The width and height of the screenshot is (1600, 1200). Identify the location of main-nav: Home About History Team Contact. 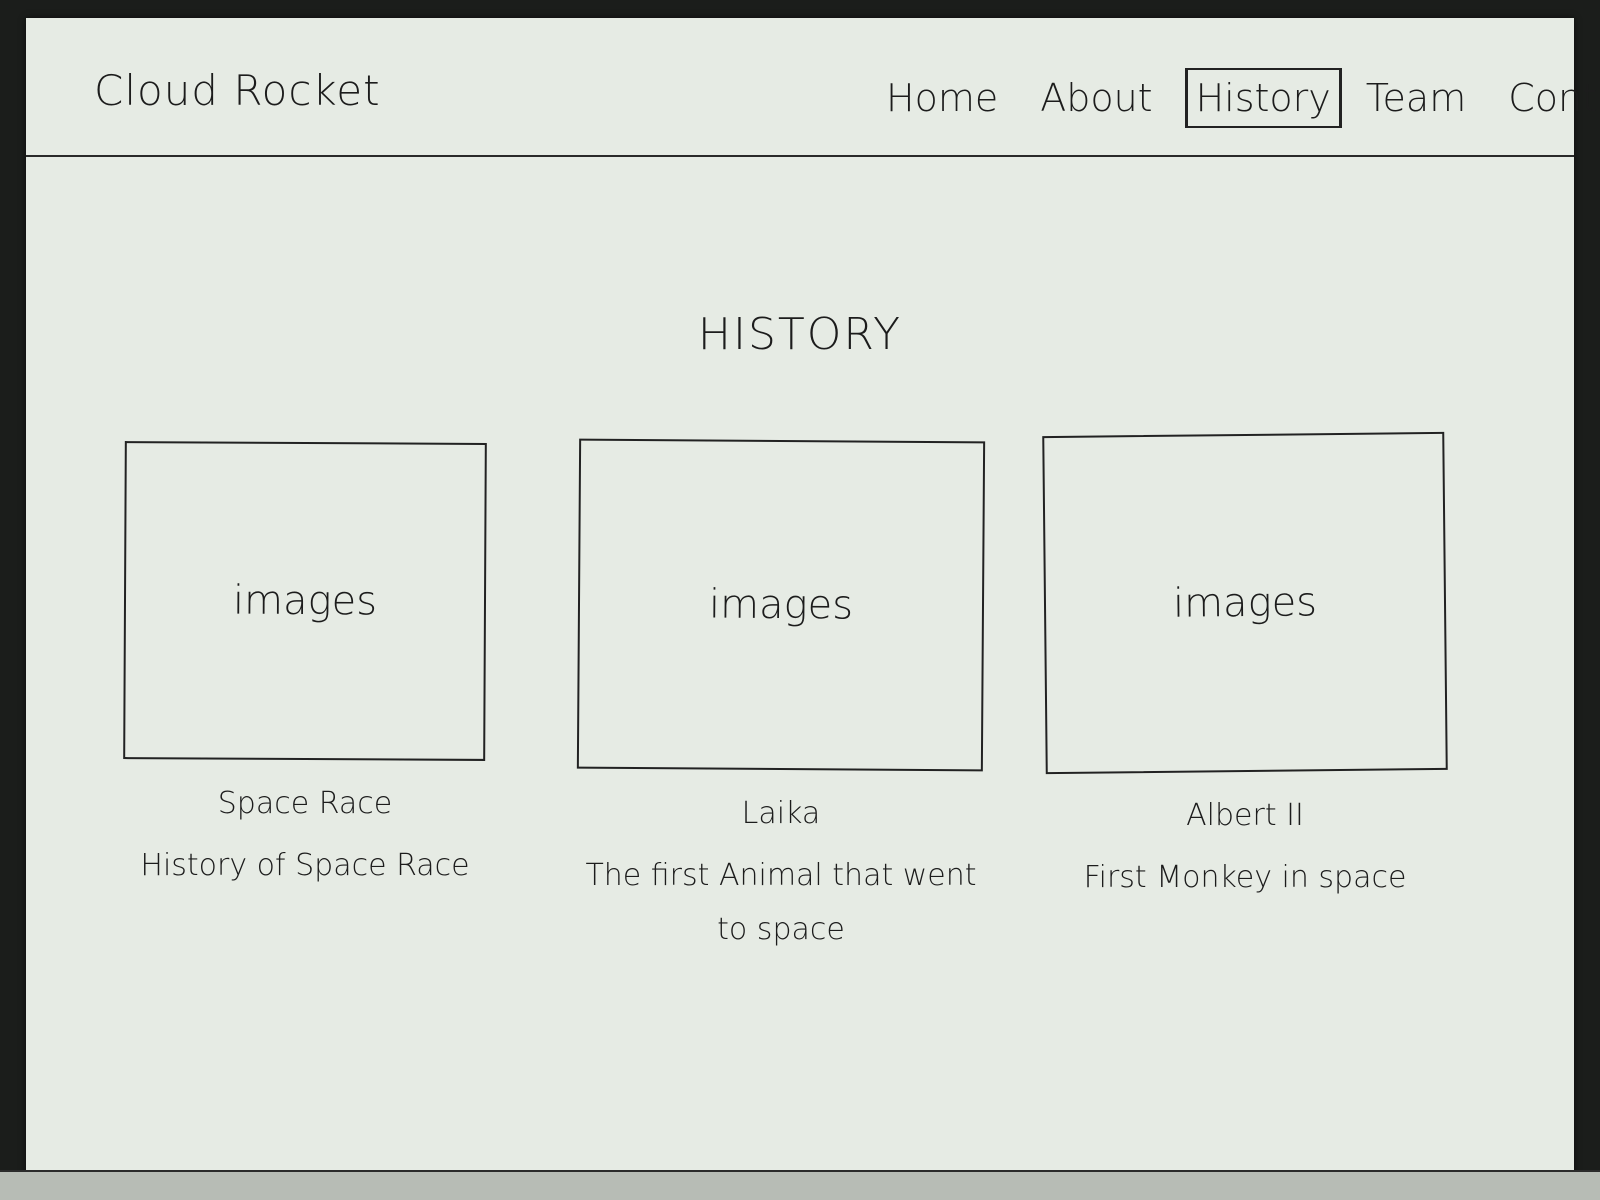
(1238, 98).